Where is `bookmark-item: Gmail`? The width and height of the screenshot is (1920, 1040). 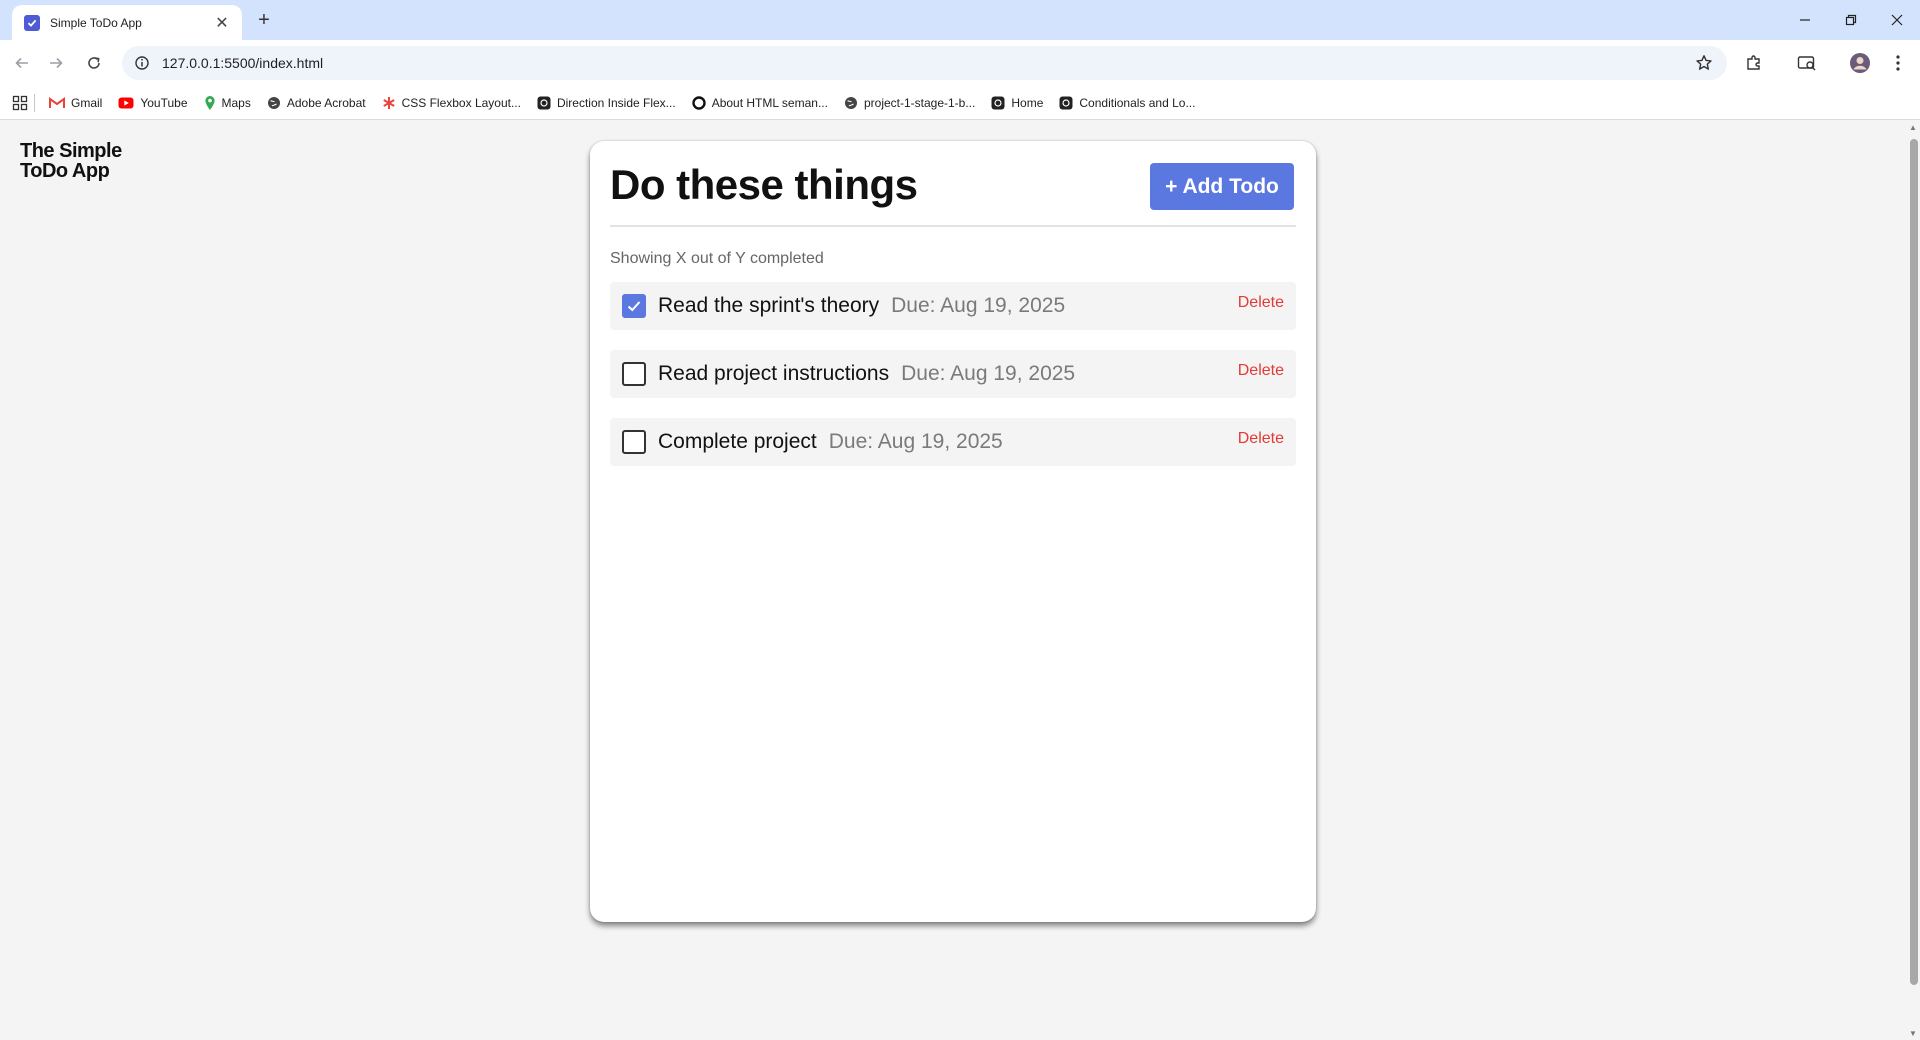 bookmark-item: Gmail is located at coordinates (75, 103).